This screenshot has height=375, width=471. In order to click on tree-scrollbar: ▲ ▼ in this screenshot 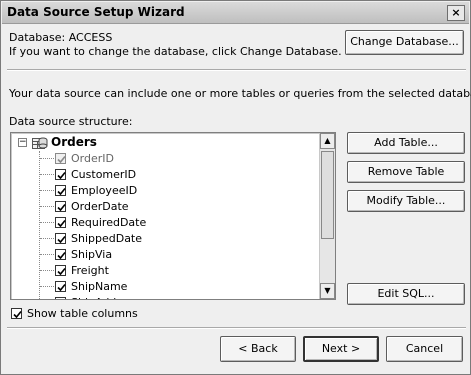, I will do `click(327, 216)`.